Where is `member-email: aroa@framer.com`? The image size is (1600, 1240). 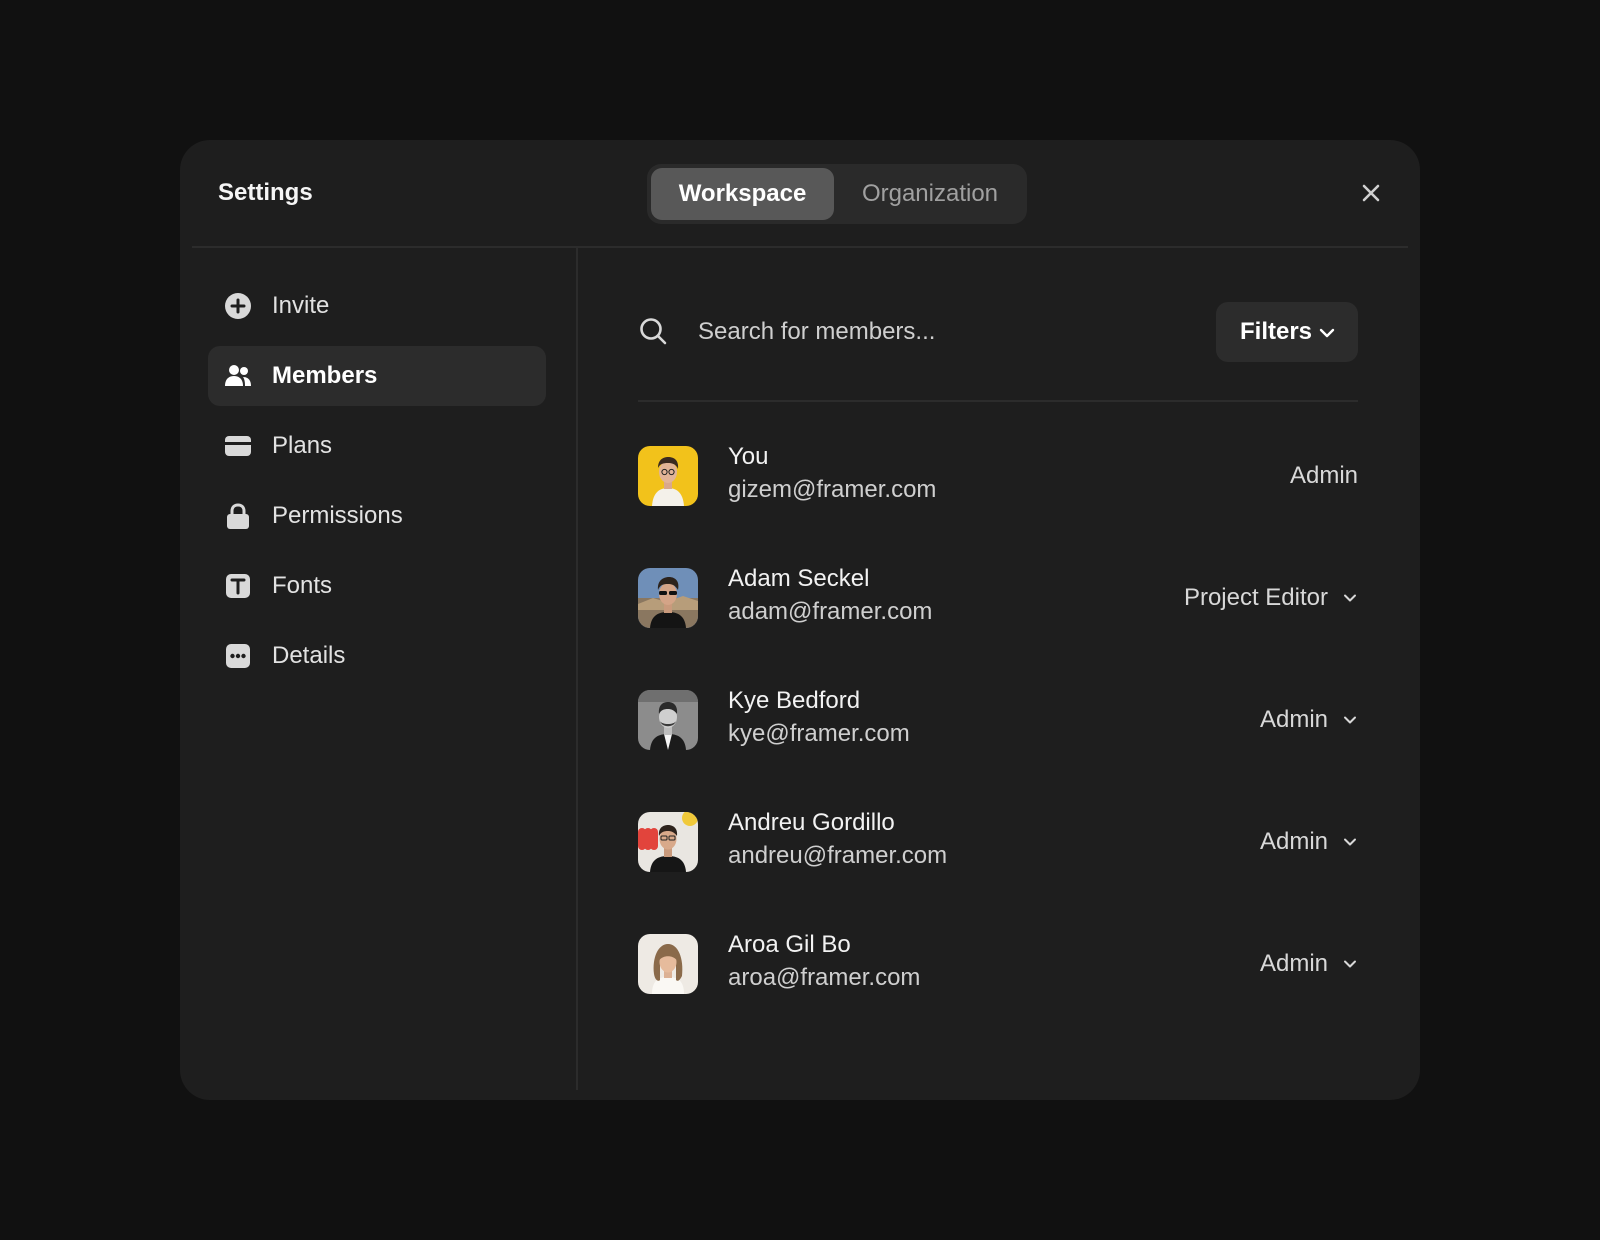
member-email: aroa@framer.com is located at coordinates (824, 977).